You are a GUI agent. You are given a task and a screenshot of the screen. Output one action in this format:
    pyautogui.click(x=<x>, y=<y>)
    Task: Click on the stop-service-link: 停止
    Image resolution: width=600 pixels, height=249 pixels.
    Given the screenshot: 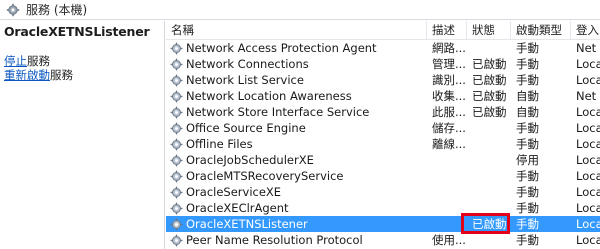 What is the action you would take?
    pyautogui.click(x=15, y=61)
    